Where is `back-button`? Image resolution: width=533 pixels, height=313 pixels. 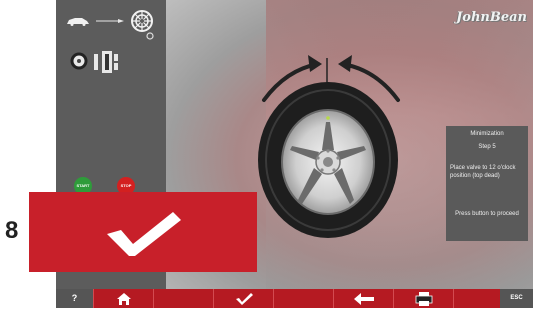 back-button is located at coordinates (363, 298).